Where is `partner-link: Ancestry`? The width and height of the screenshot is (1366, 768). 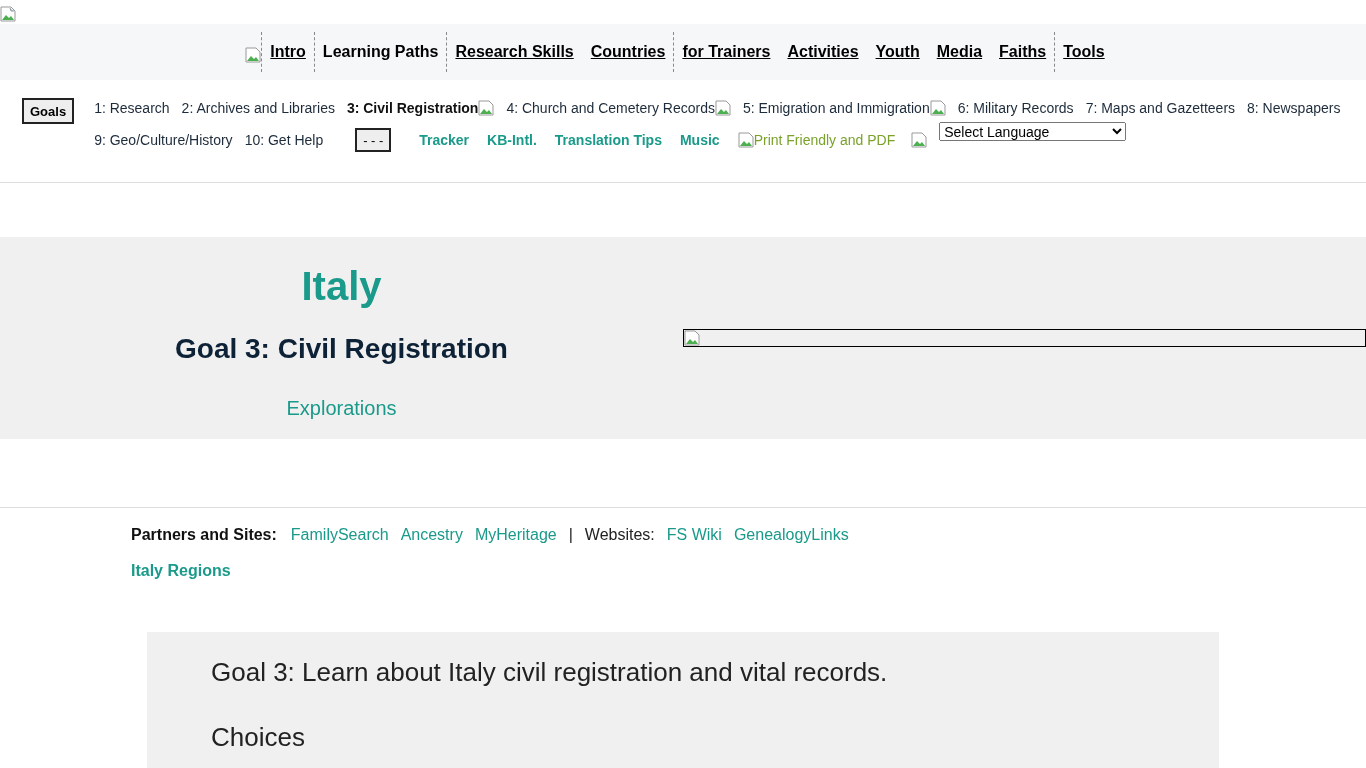 partner-link: Ancestry is located at coordinates (431, 535).